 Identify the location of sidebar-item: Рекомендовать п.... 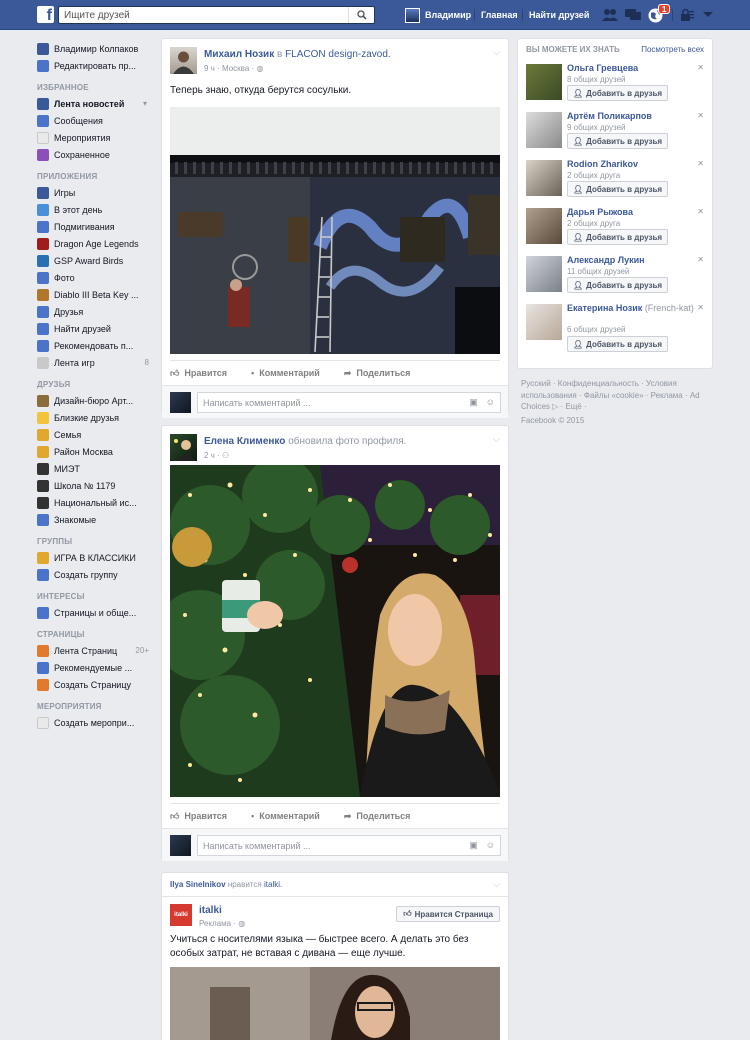
(94, 345).